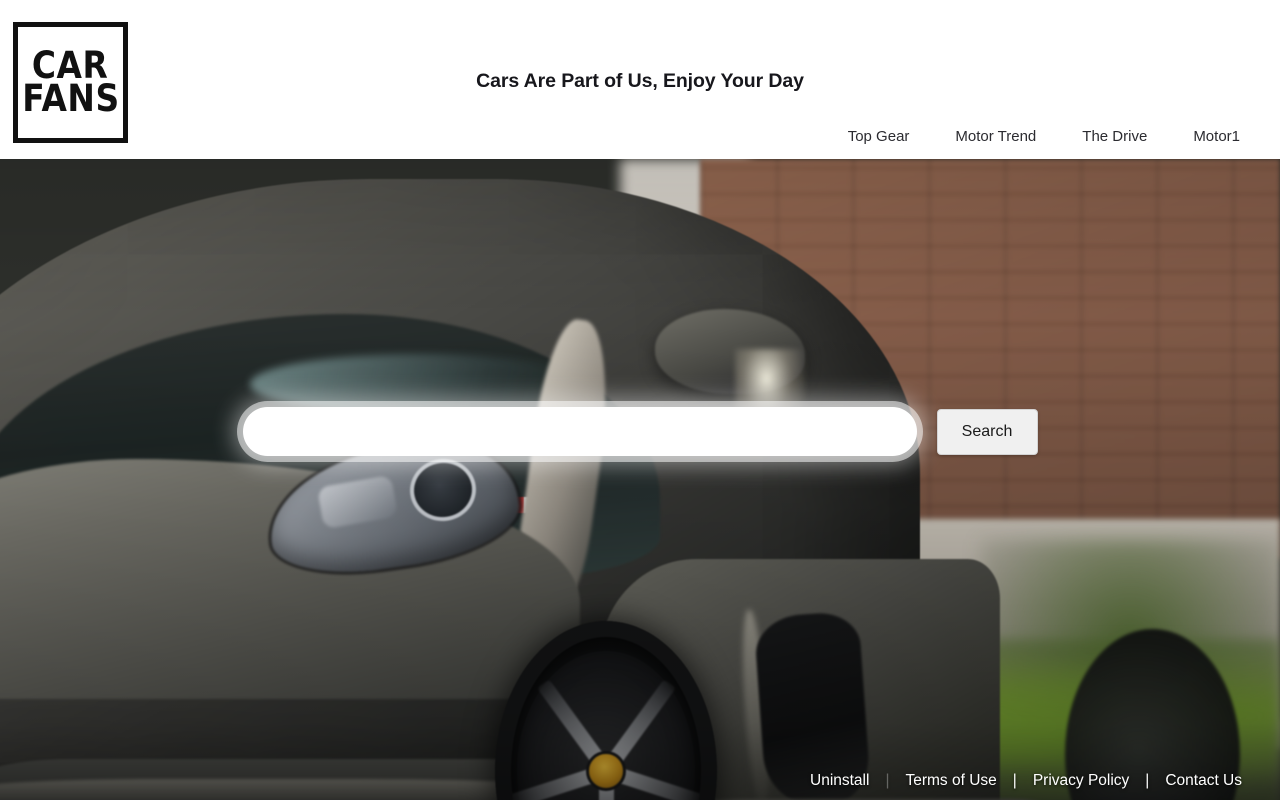 This screenshot has width=1280, height=800. I want to click on footer-link-terms-of-use: Terms of Use, so click(950, 781).